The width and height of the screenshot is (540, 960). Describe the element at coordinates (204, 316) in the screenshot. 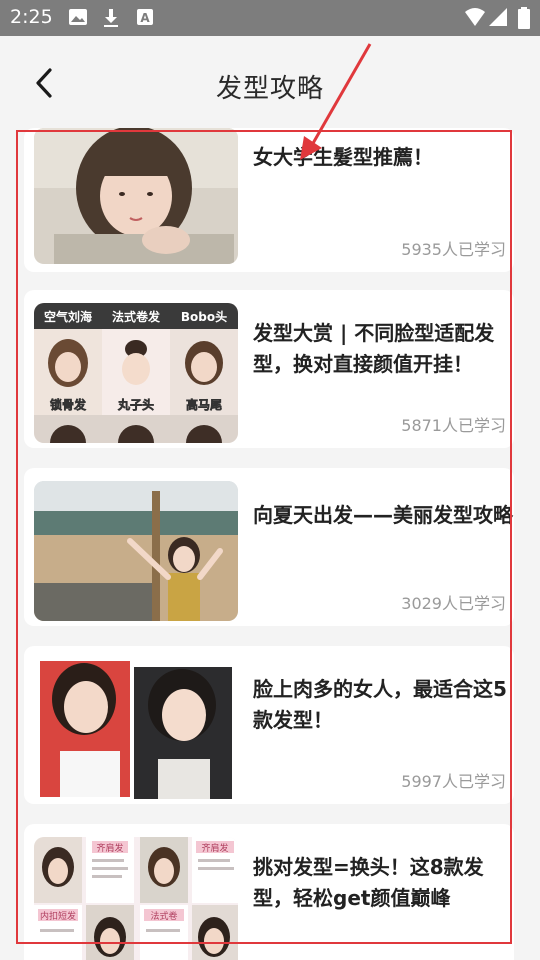

I see `image-label: Bobo头` at that location.